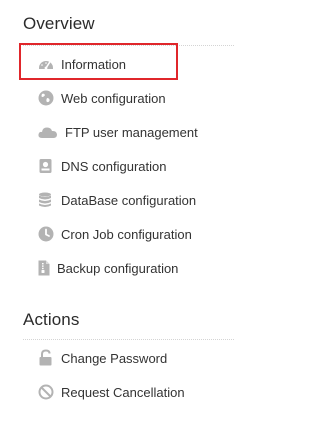 The image size is (320, 426). What do you see at coordinates (46, 392) in the screenshot?
I see `ban-icon` at bounding box center [46, 392].